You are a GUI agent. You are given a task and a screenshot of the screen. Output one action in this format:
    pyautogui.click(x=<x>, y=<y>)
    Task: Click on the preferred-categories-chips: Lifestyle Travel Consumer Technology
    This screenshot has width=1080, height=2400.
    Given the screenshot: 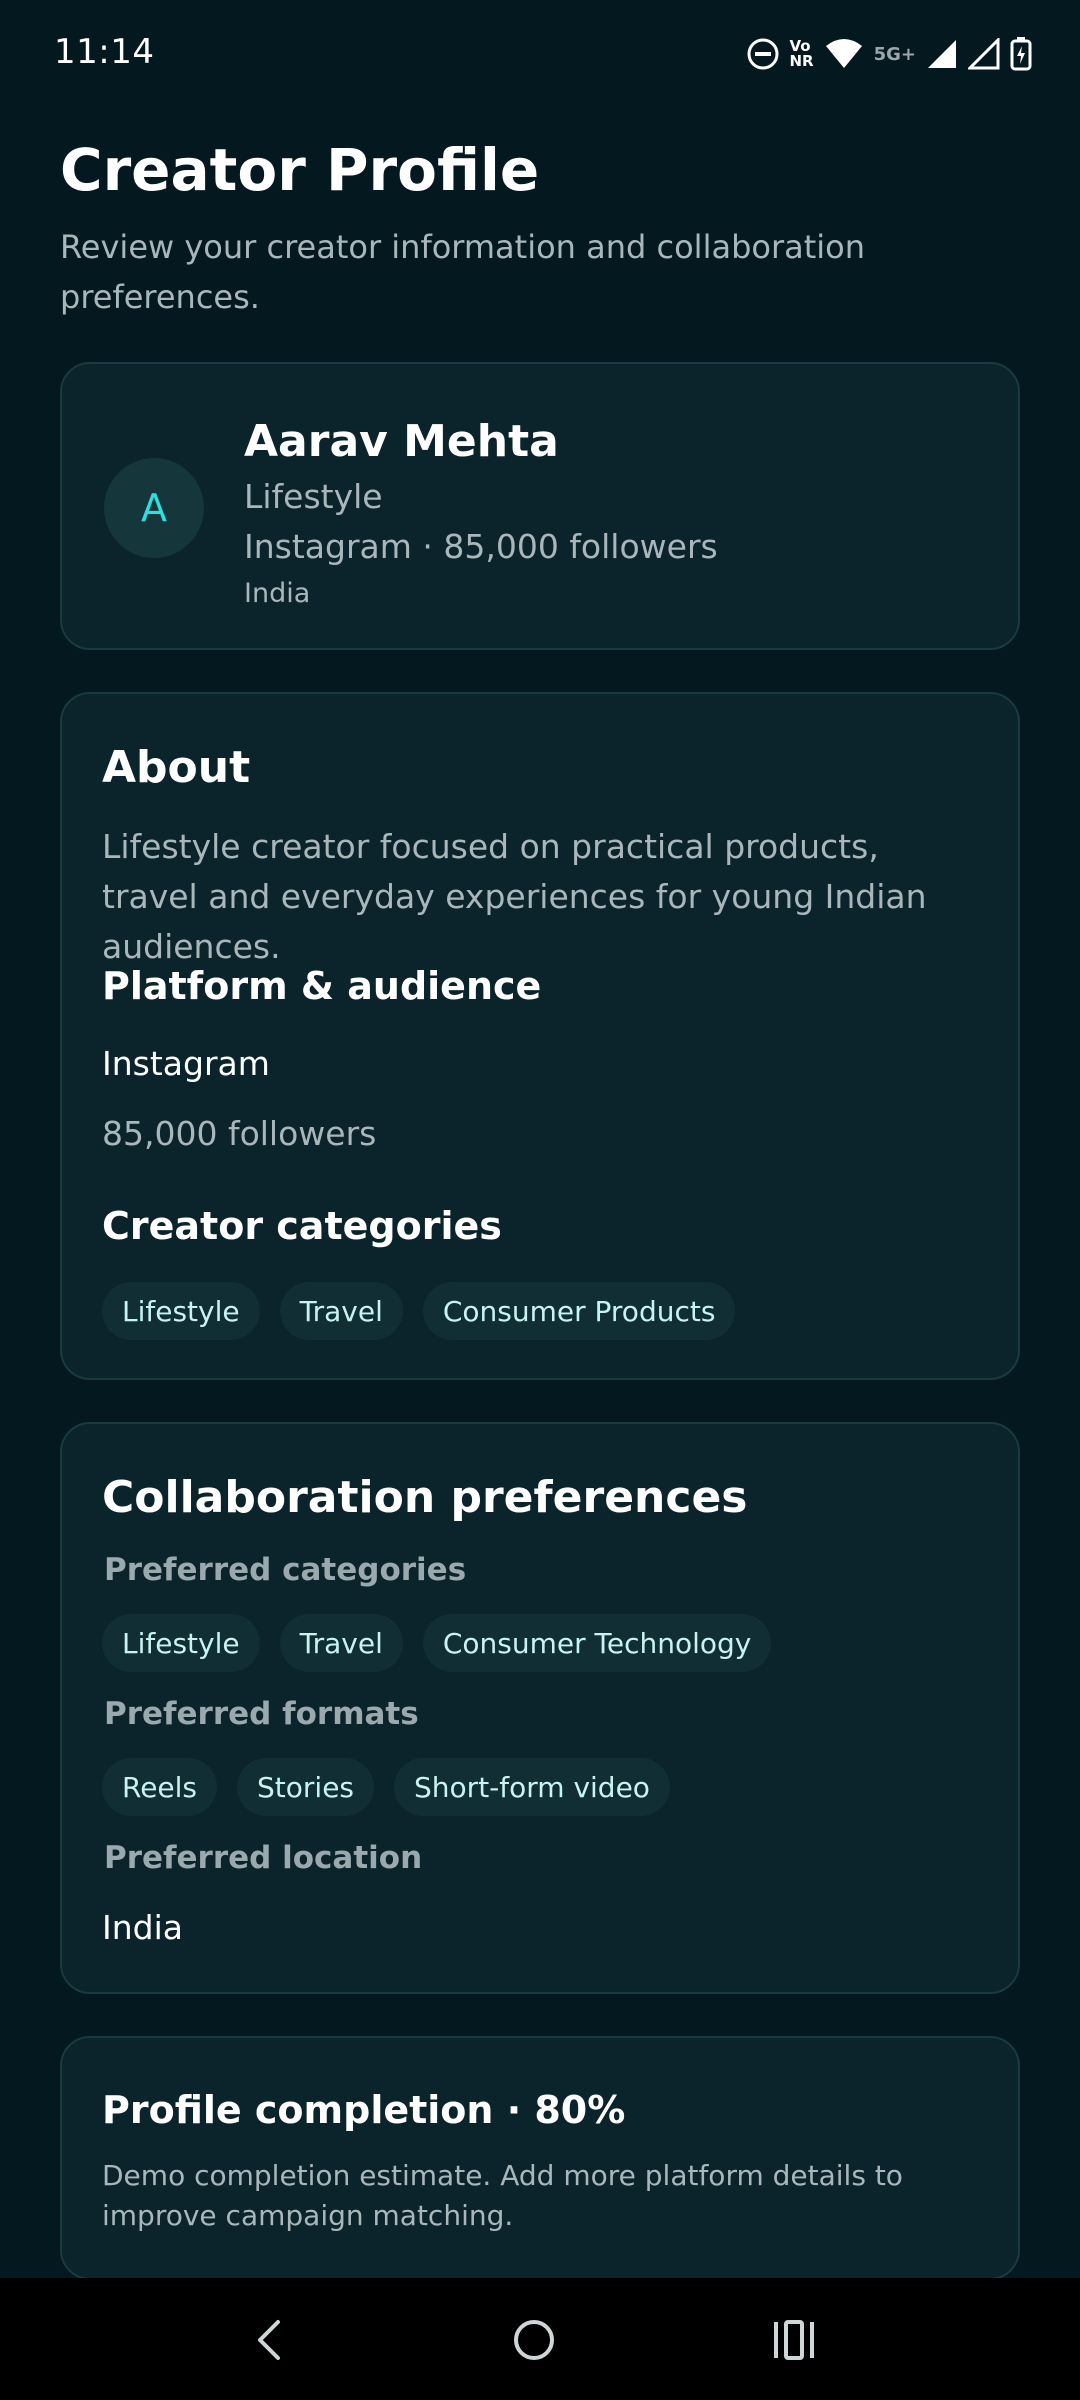 What is the action you would take?
    pyautogui.click(x=437, y=1643)
    